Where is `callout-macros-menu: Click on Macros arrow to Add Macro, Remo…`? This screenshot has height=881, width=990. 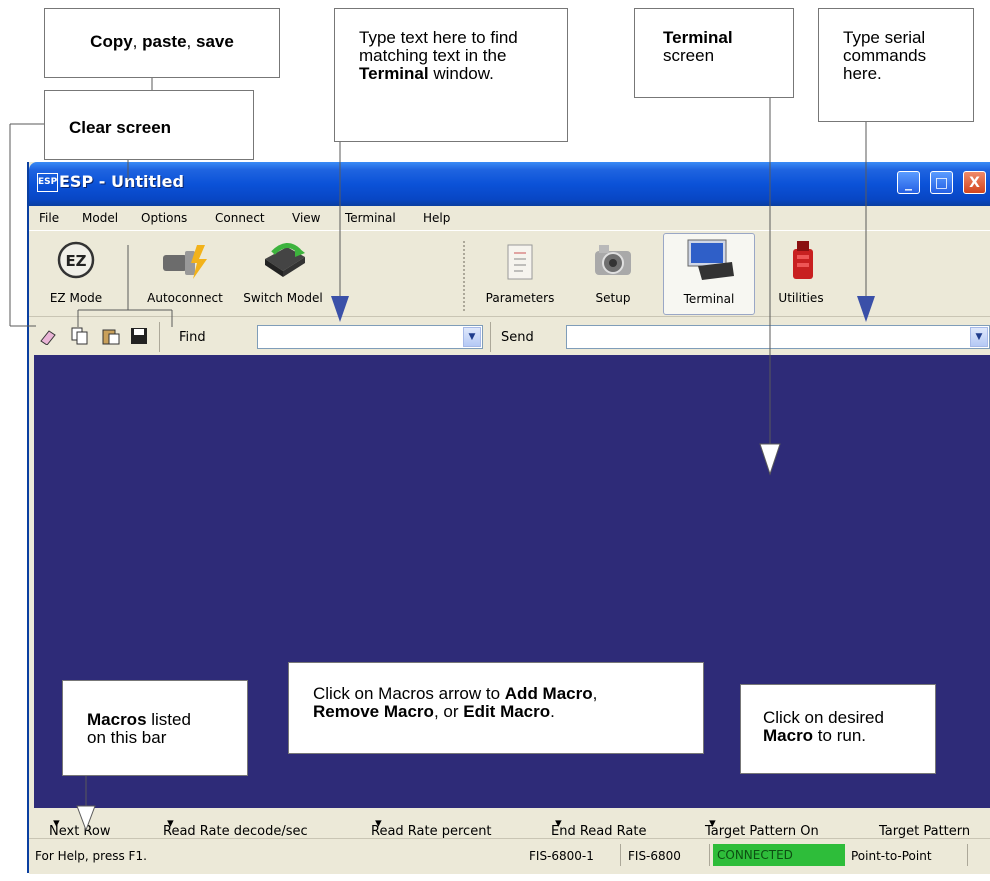 callout-macros-menu: Click on Macros arrow to Add Macro, Remo… is located at coordinates (496, 708).